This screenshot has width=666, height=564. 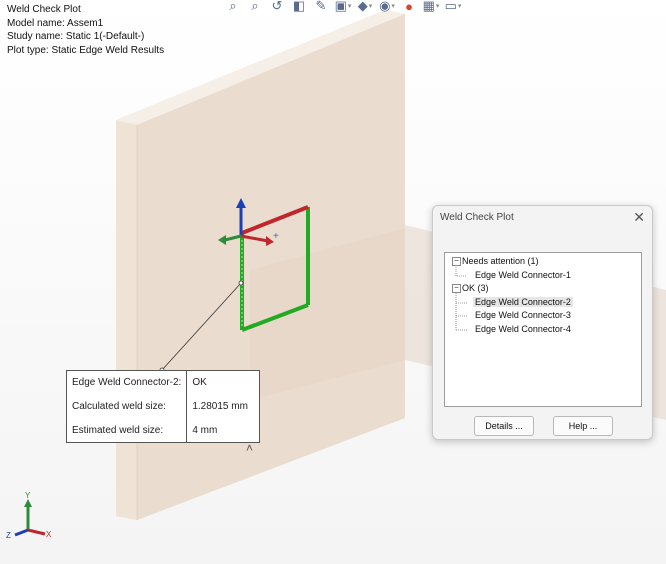 What do you see at coordinates (523, 329) in the screenshot?
I see `tree-item: Edge Weld Connector-4` at bounding box center [523, 329].